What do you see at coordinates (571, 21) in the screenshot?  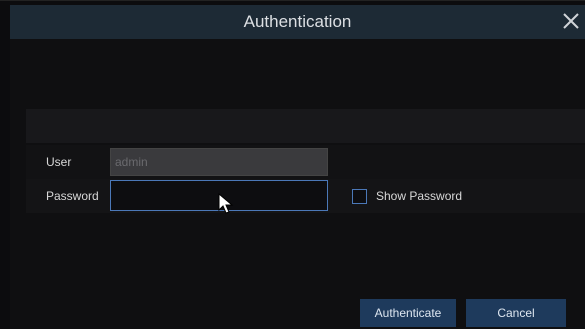 I see `close-icon` at bounding box center [571, 21].